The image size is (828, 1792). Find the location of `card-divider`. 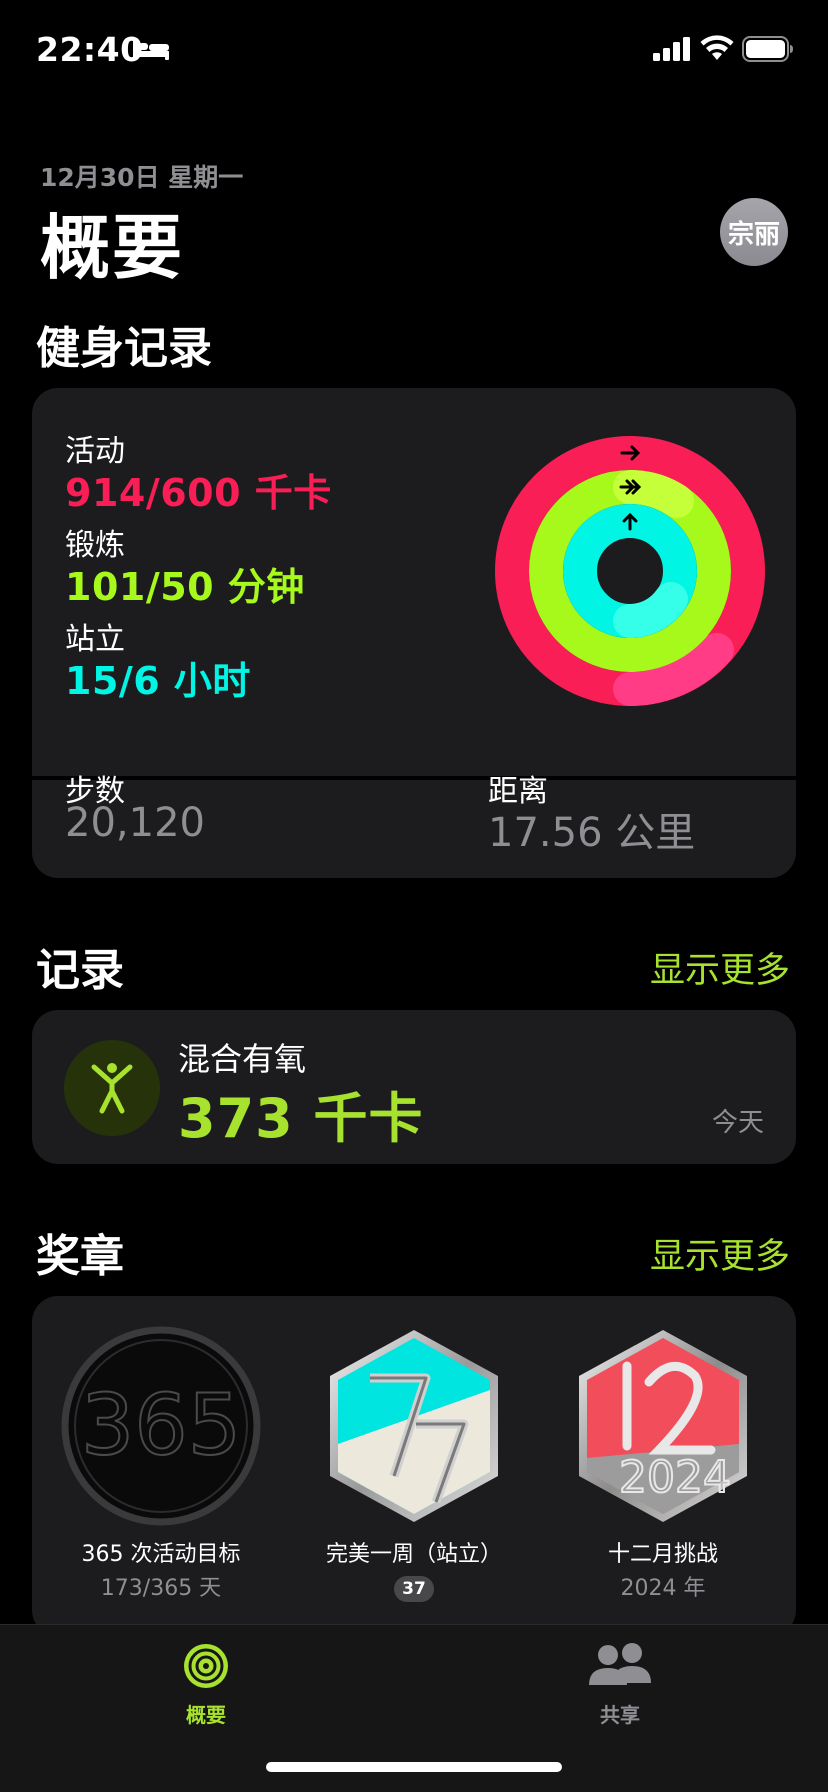

card-divider is located at coordinates (414, 778).